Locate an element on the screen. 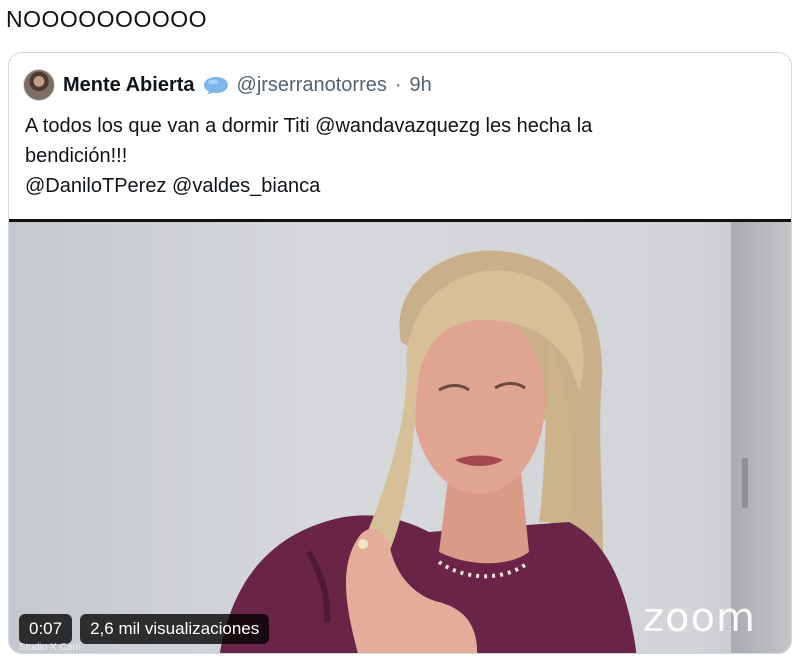  zoom-logo: zoom is located at coordinates (699, 618).